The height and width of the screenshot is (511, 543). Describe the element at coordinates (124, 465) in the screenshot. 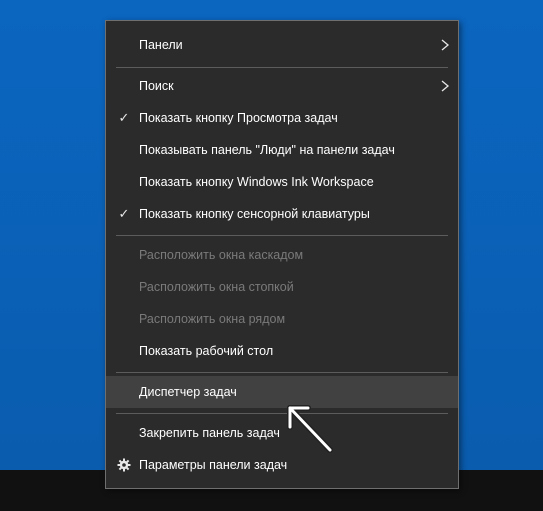

I see `gear-icon` at that location.